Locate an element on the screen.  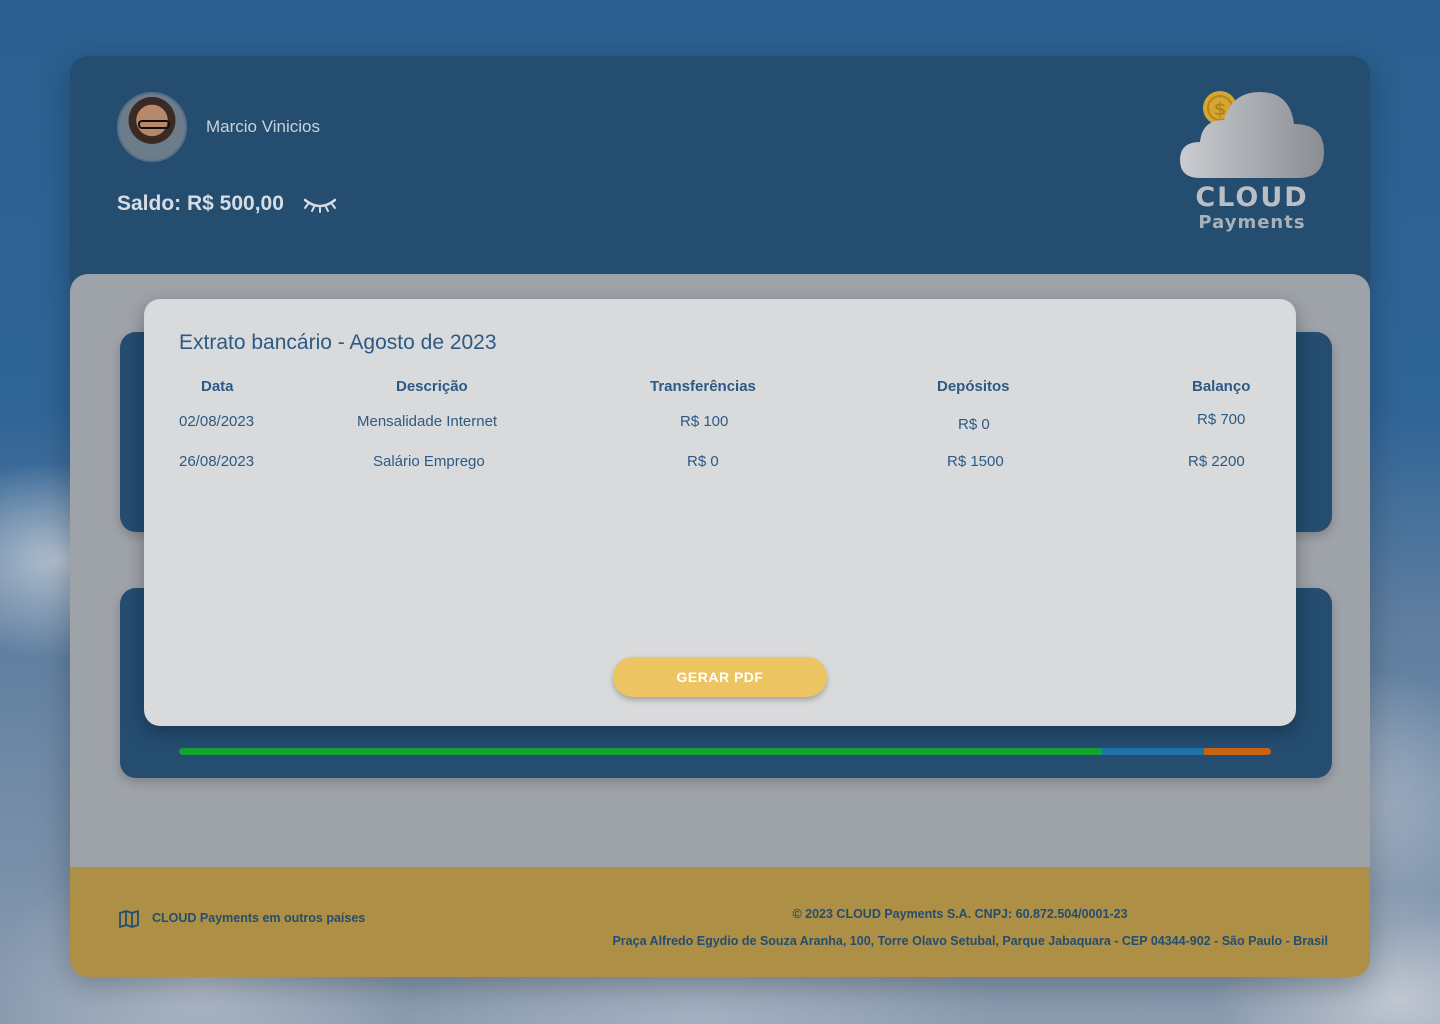
table-cell-transfers: R$ 0 is located at coordinates (703, 461).